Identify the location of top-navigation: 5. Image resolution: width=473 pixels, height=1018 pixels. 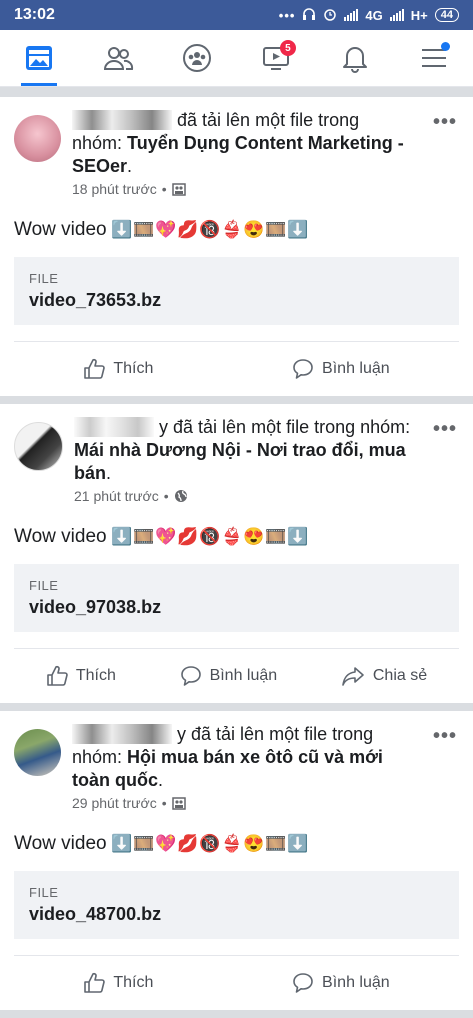
(236, 58).